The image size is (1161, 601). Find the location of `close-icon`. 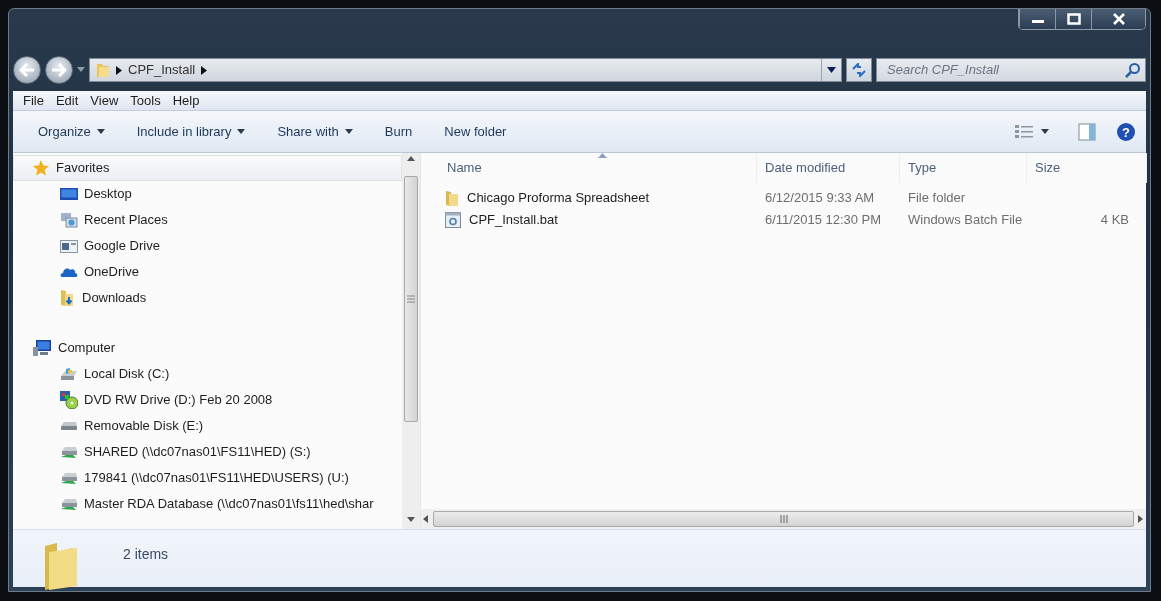

close-icon is located at coordinates (1118, 19).